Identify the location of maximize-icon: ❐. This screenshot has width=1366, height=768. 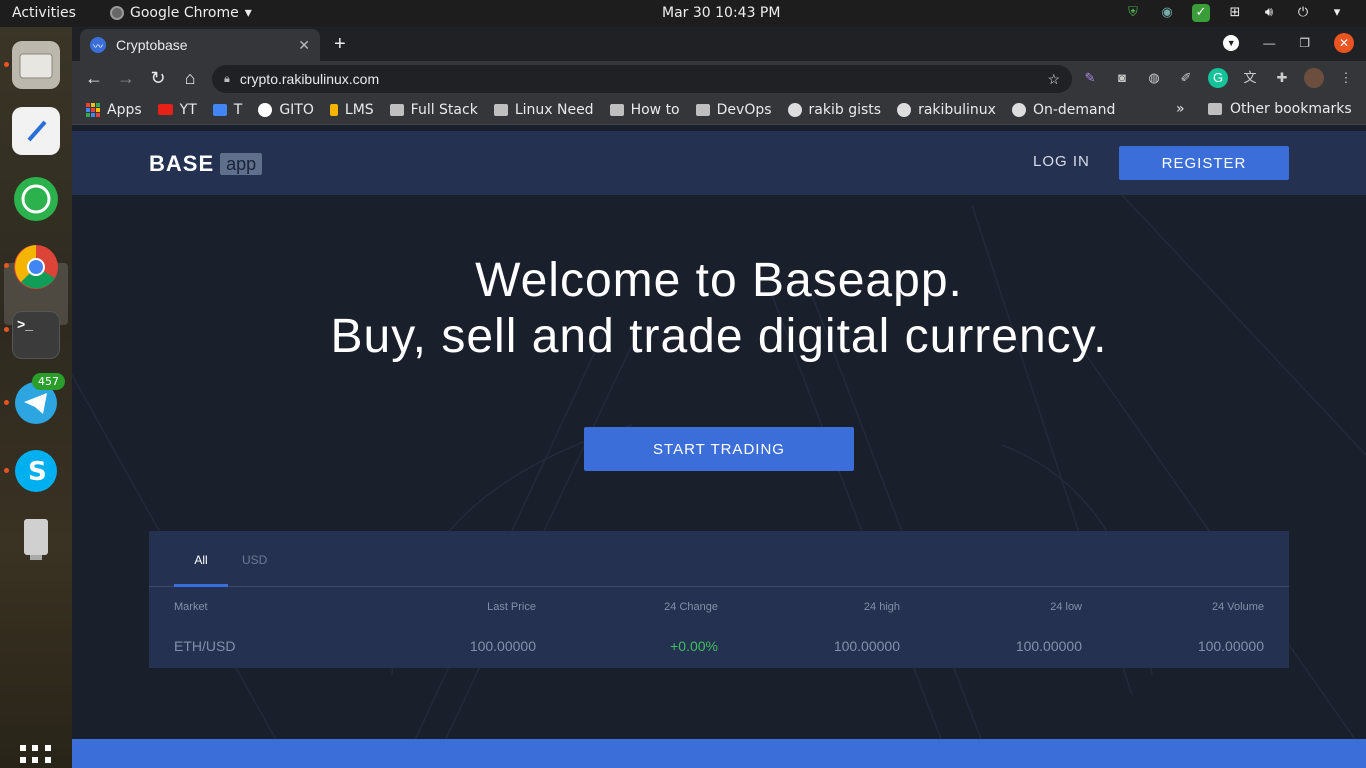
(1304, 43).